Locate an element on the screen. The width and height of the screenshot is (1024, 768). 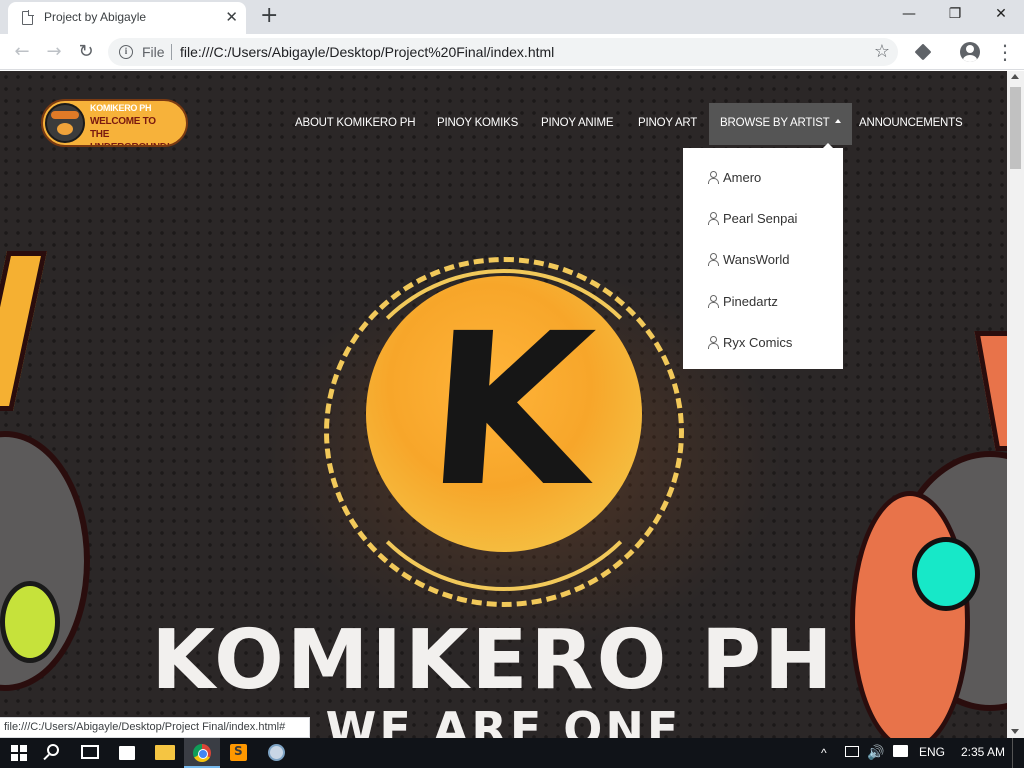
nav-browse-by-artist: BROWSE BY ARTIST is located at coordinates (780, 124).